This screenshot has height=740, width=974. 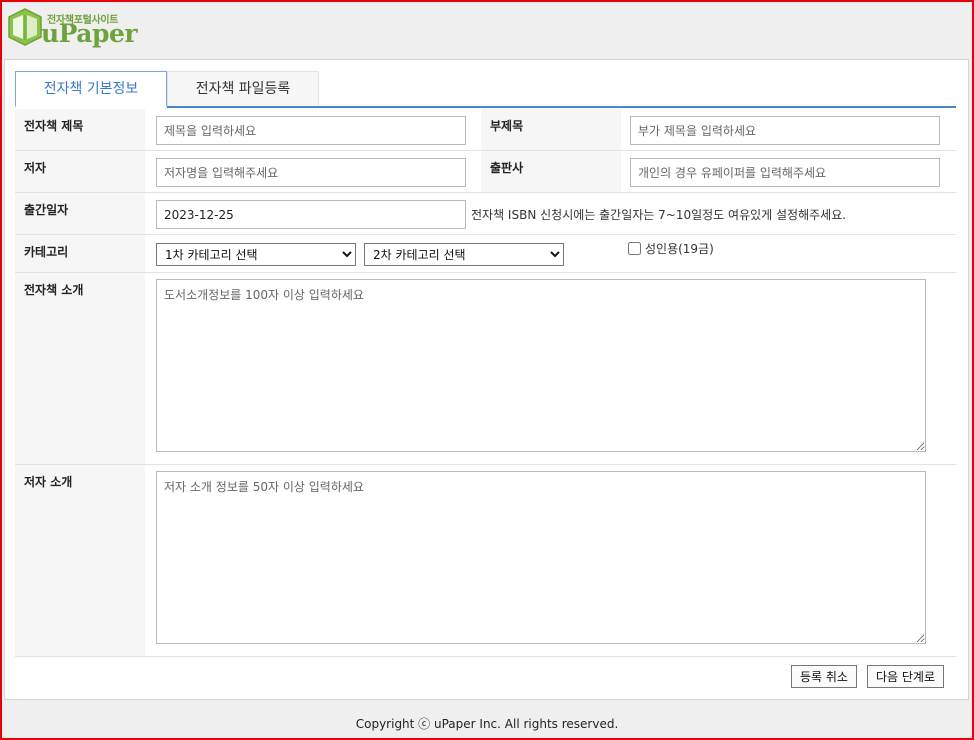 What do you see at coordinates (679, 249) in the screenshot?
I see `adult-checkbox-label: 성인용(19금)` at bounding box center [679, 249].